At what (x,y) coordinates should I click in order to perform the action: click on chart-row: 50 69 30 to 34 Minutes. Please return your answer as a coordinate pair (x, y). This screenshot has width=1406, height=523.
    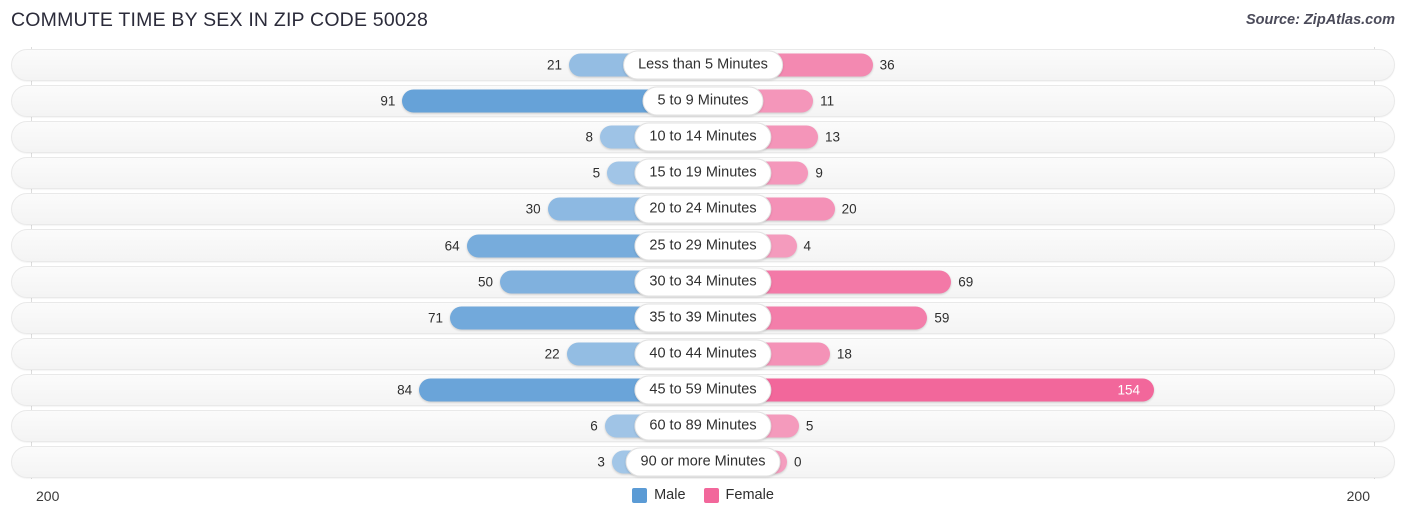
    Looking at the image, I should click on (703, 282).